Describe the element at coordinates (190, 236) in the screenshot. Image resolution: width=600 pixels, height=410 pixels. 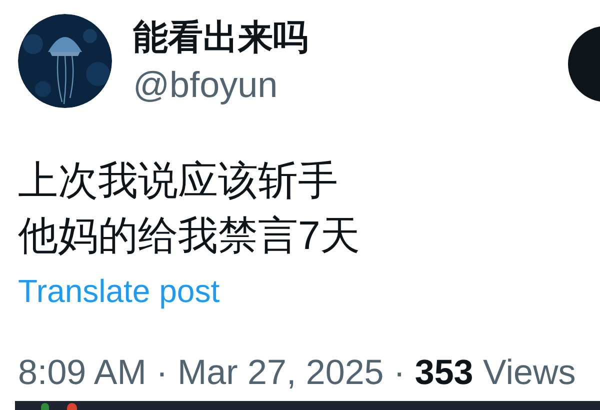
I see `post-text: 他妈的给我禁言7天` at that location.